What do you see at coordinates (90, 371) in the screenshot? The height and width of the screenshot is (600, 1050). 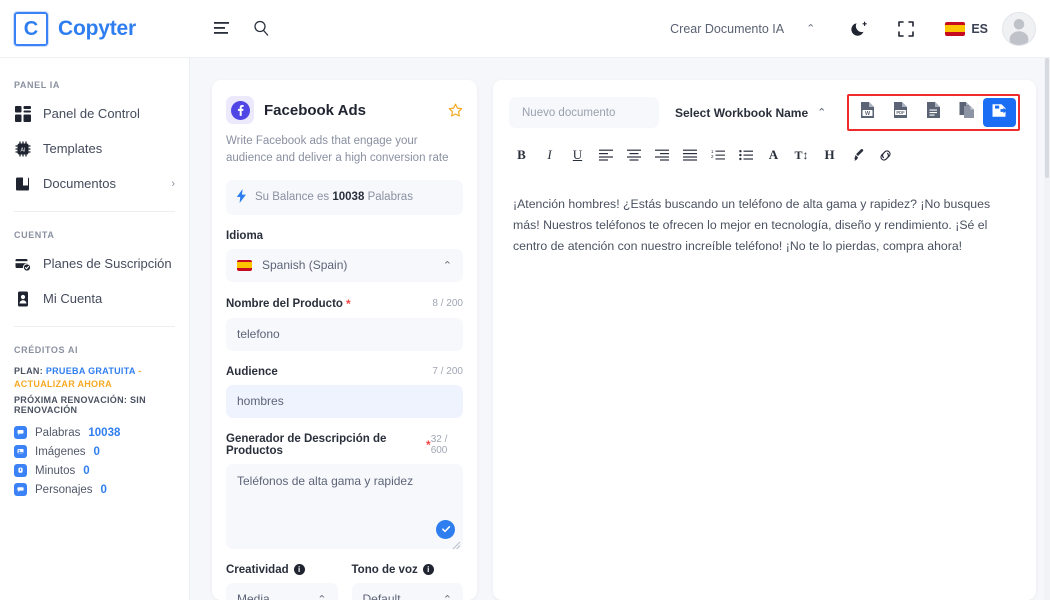 I see `plan-name: PRUEBA GRATUITA` at bounding box center [90, 371].